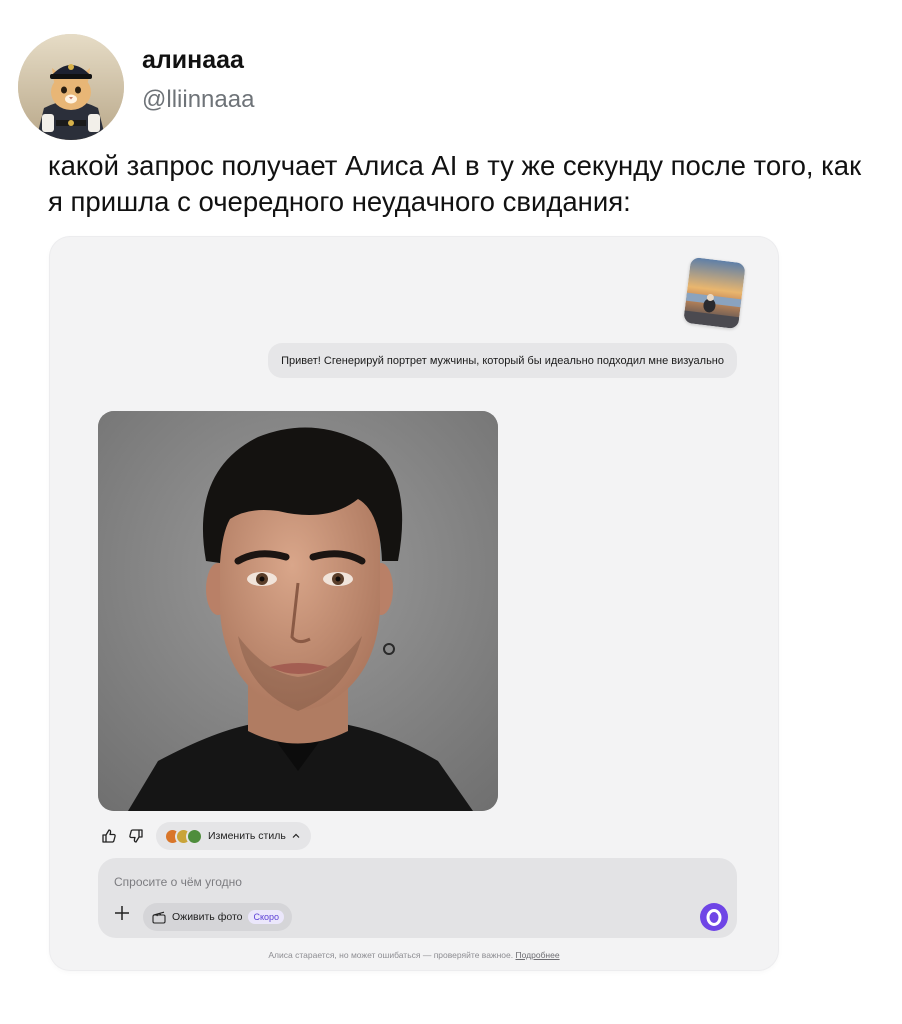 Image resolution: width=902 pixels, height=1024 pixels. I want to click on clapperboard-icon, so click(159, 917).